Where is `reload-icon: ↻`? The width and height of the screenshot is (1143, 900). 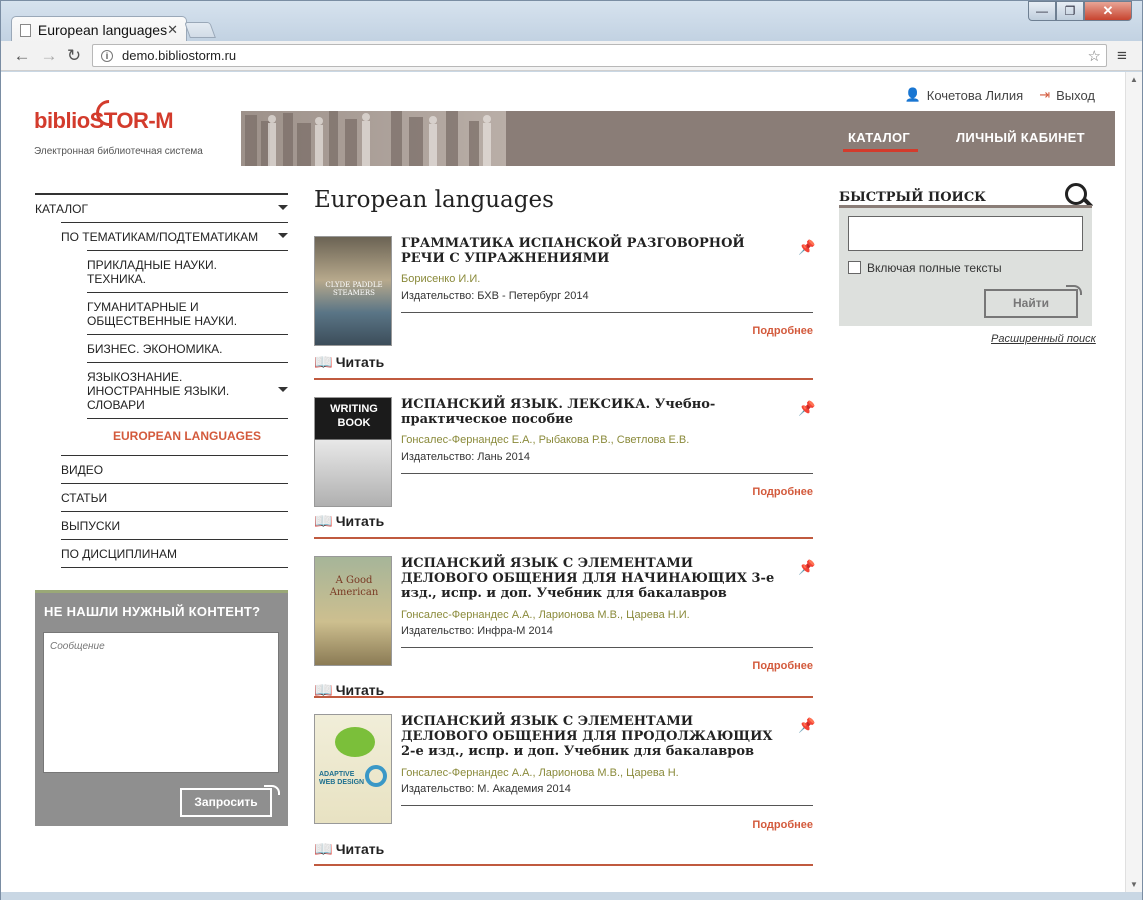 reload-icon: ↻ is located at coordinates (74, 56).